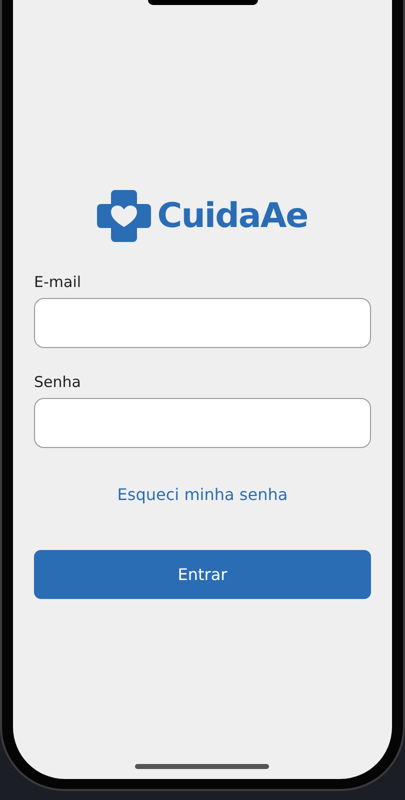 The image size is (405, 800). I want to click on login-button: Entrar, so click(202, 574).